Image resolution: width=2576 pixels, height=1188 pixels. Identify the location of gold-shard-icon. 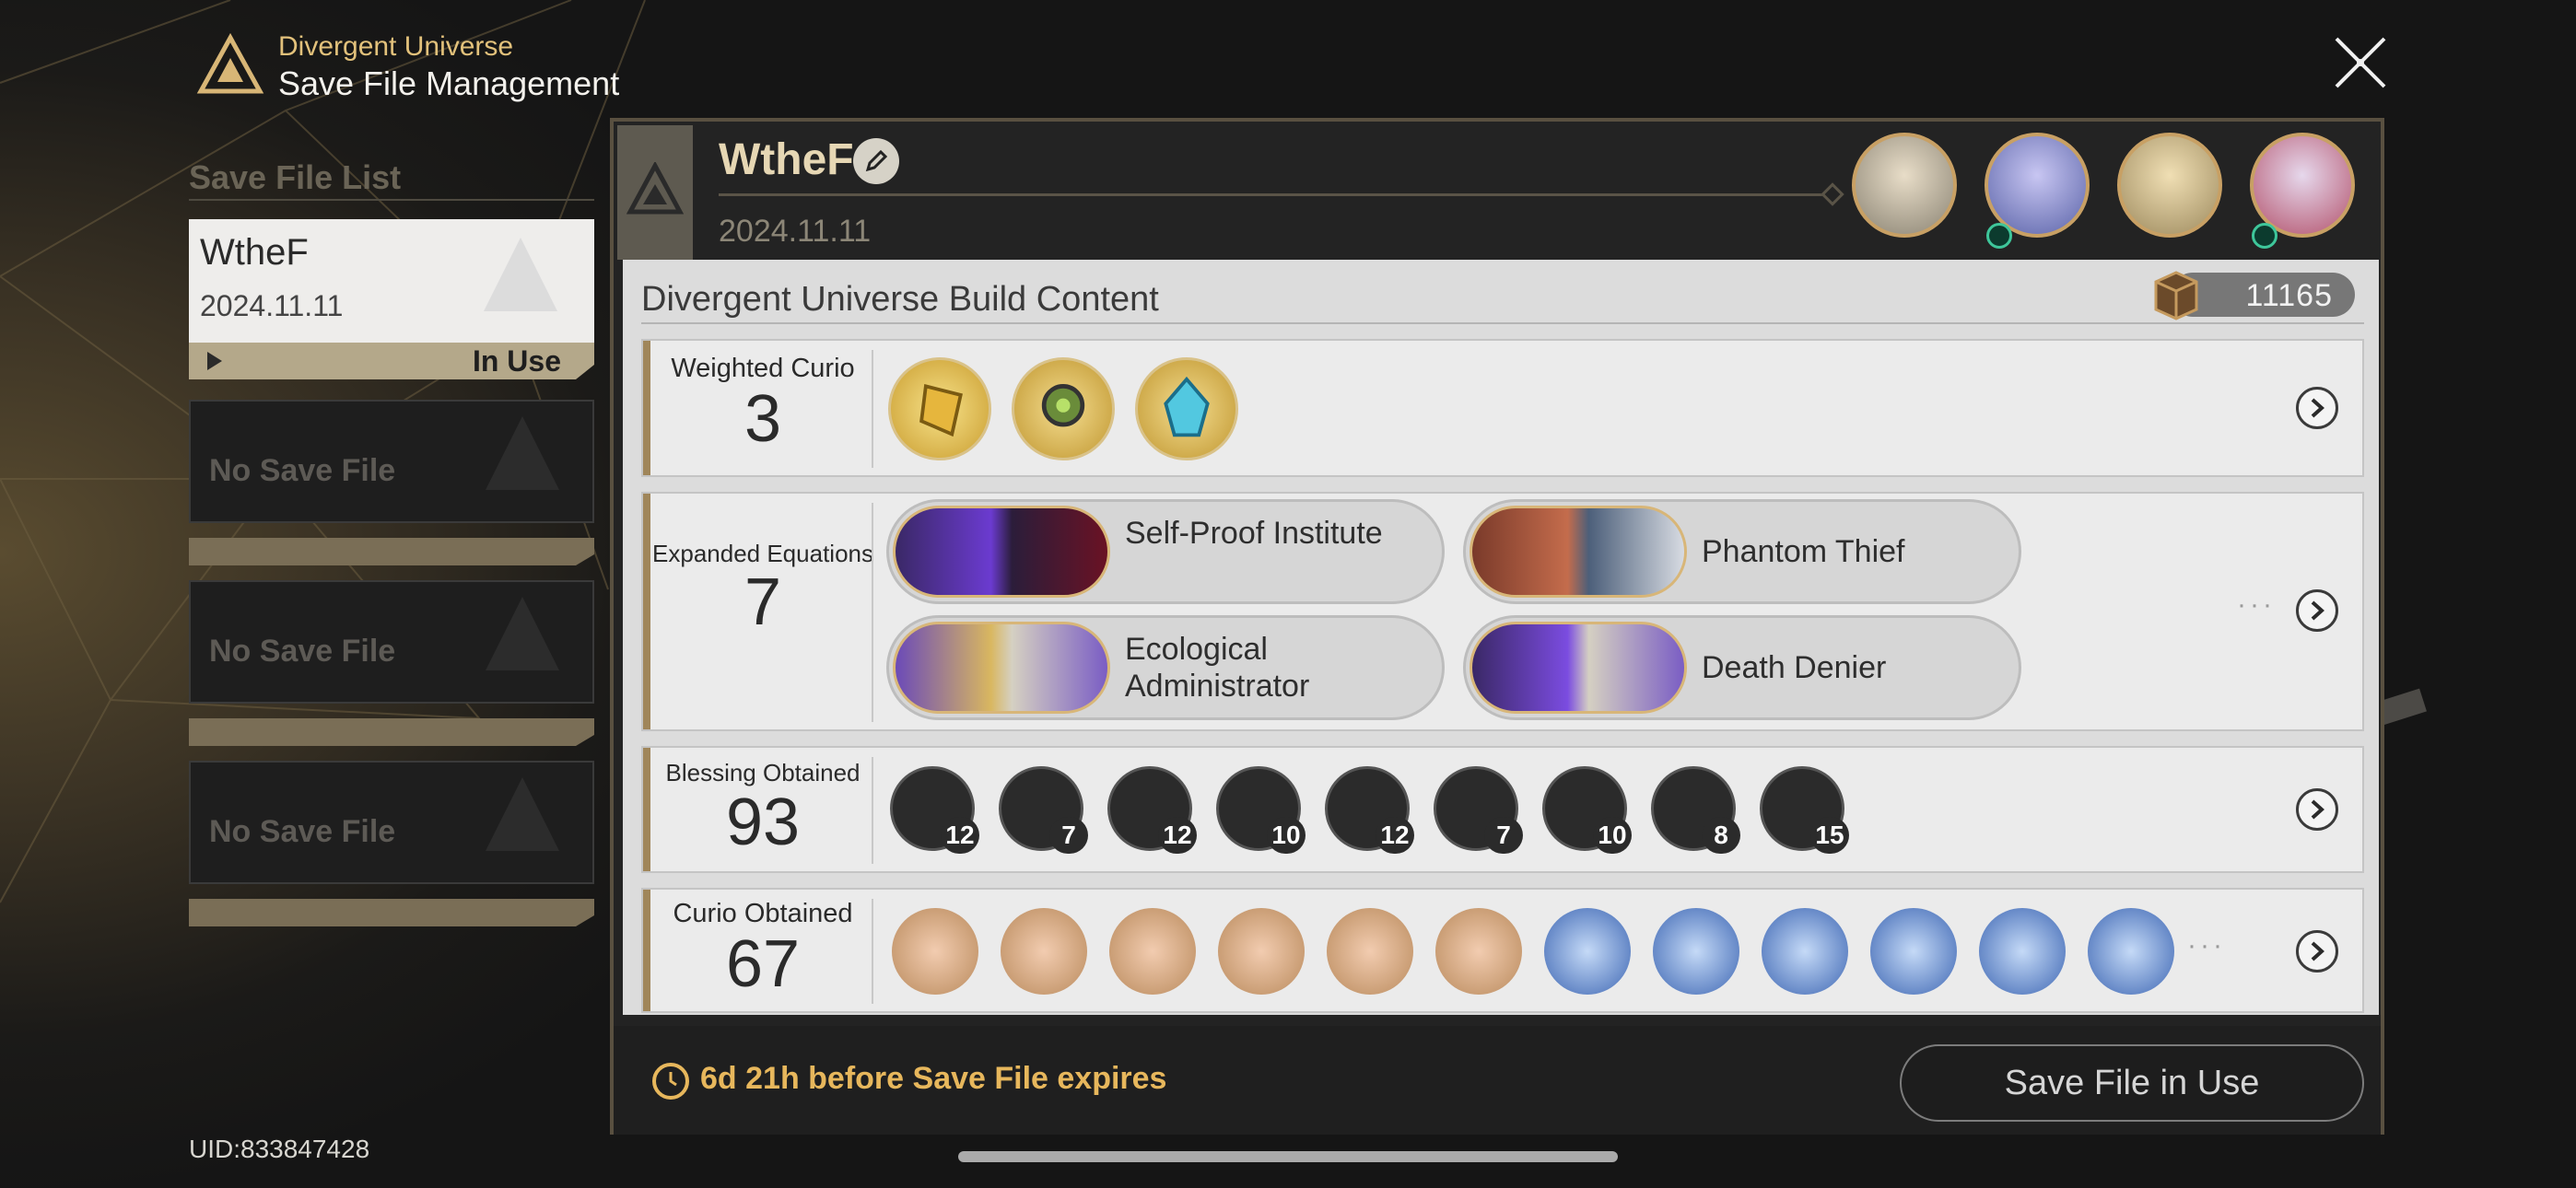
(941, 410).